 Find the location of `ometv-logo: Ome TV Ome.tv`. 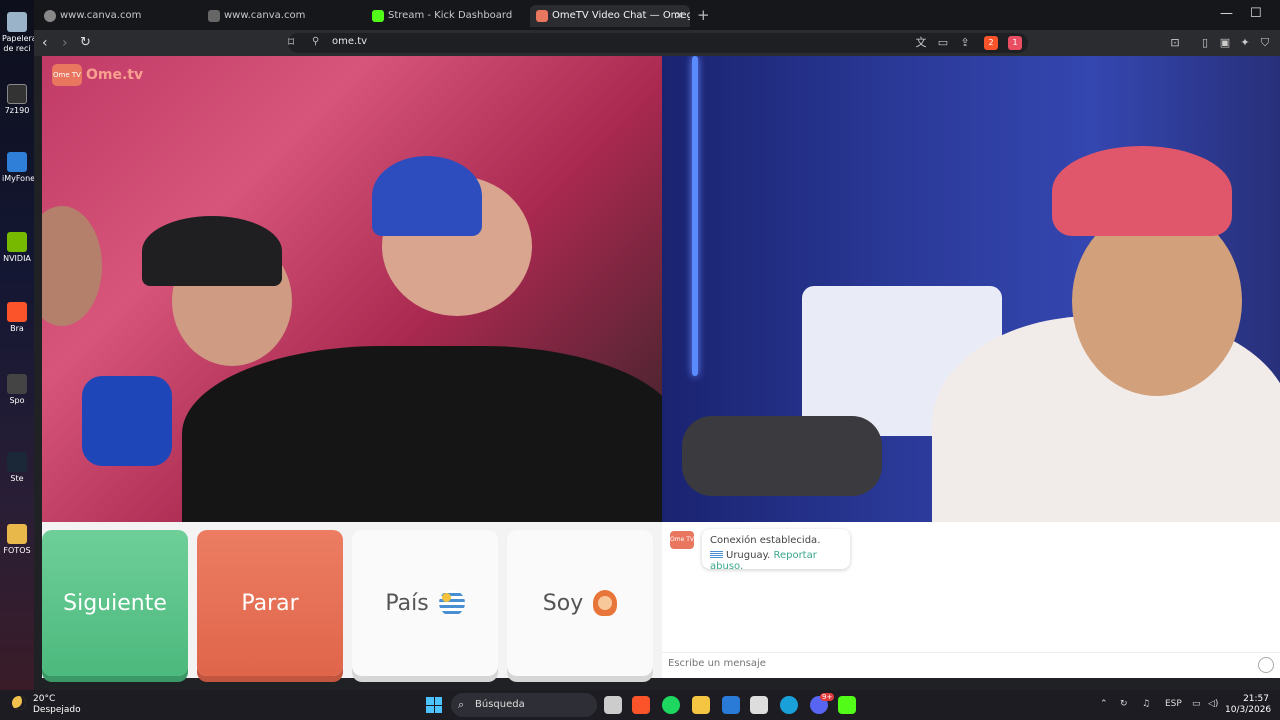

ometv-logo: Ome TV Ome.tv is located at coordinates (97, 75).